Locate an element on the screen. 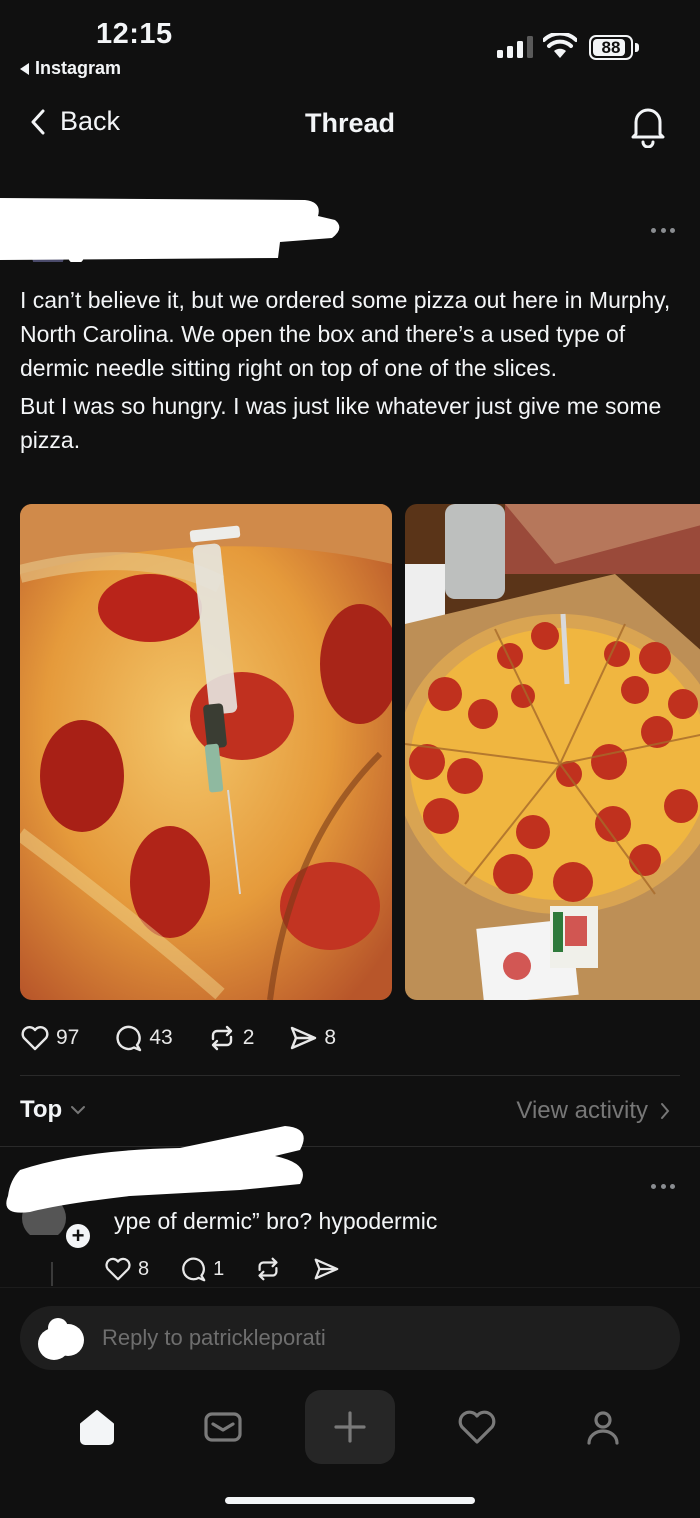 The height and width of the screenshot is (1518, 700). plus-icon is located at coordinates (350, 1427).